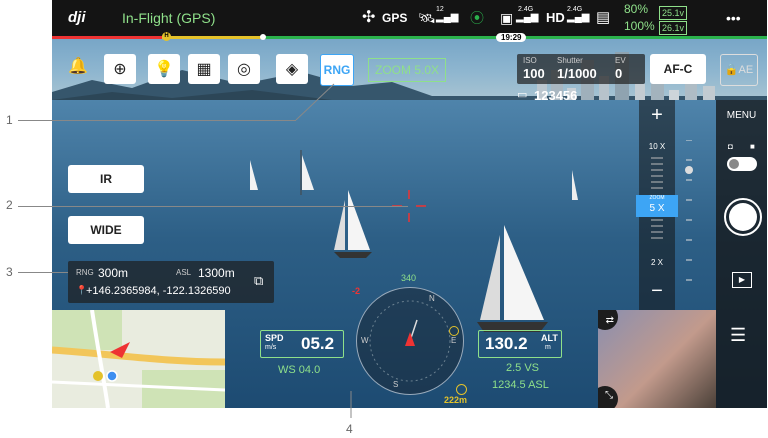 The width and height of the screenshot is (768, 438). I want to click on more-button: •••, so click(733, 18).